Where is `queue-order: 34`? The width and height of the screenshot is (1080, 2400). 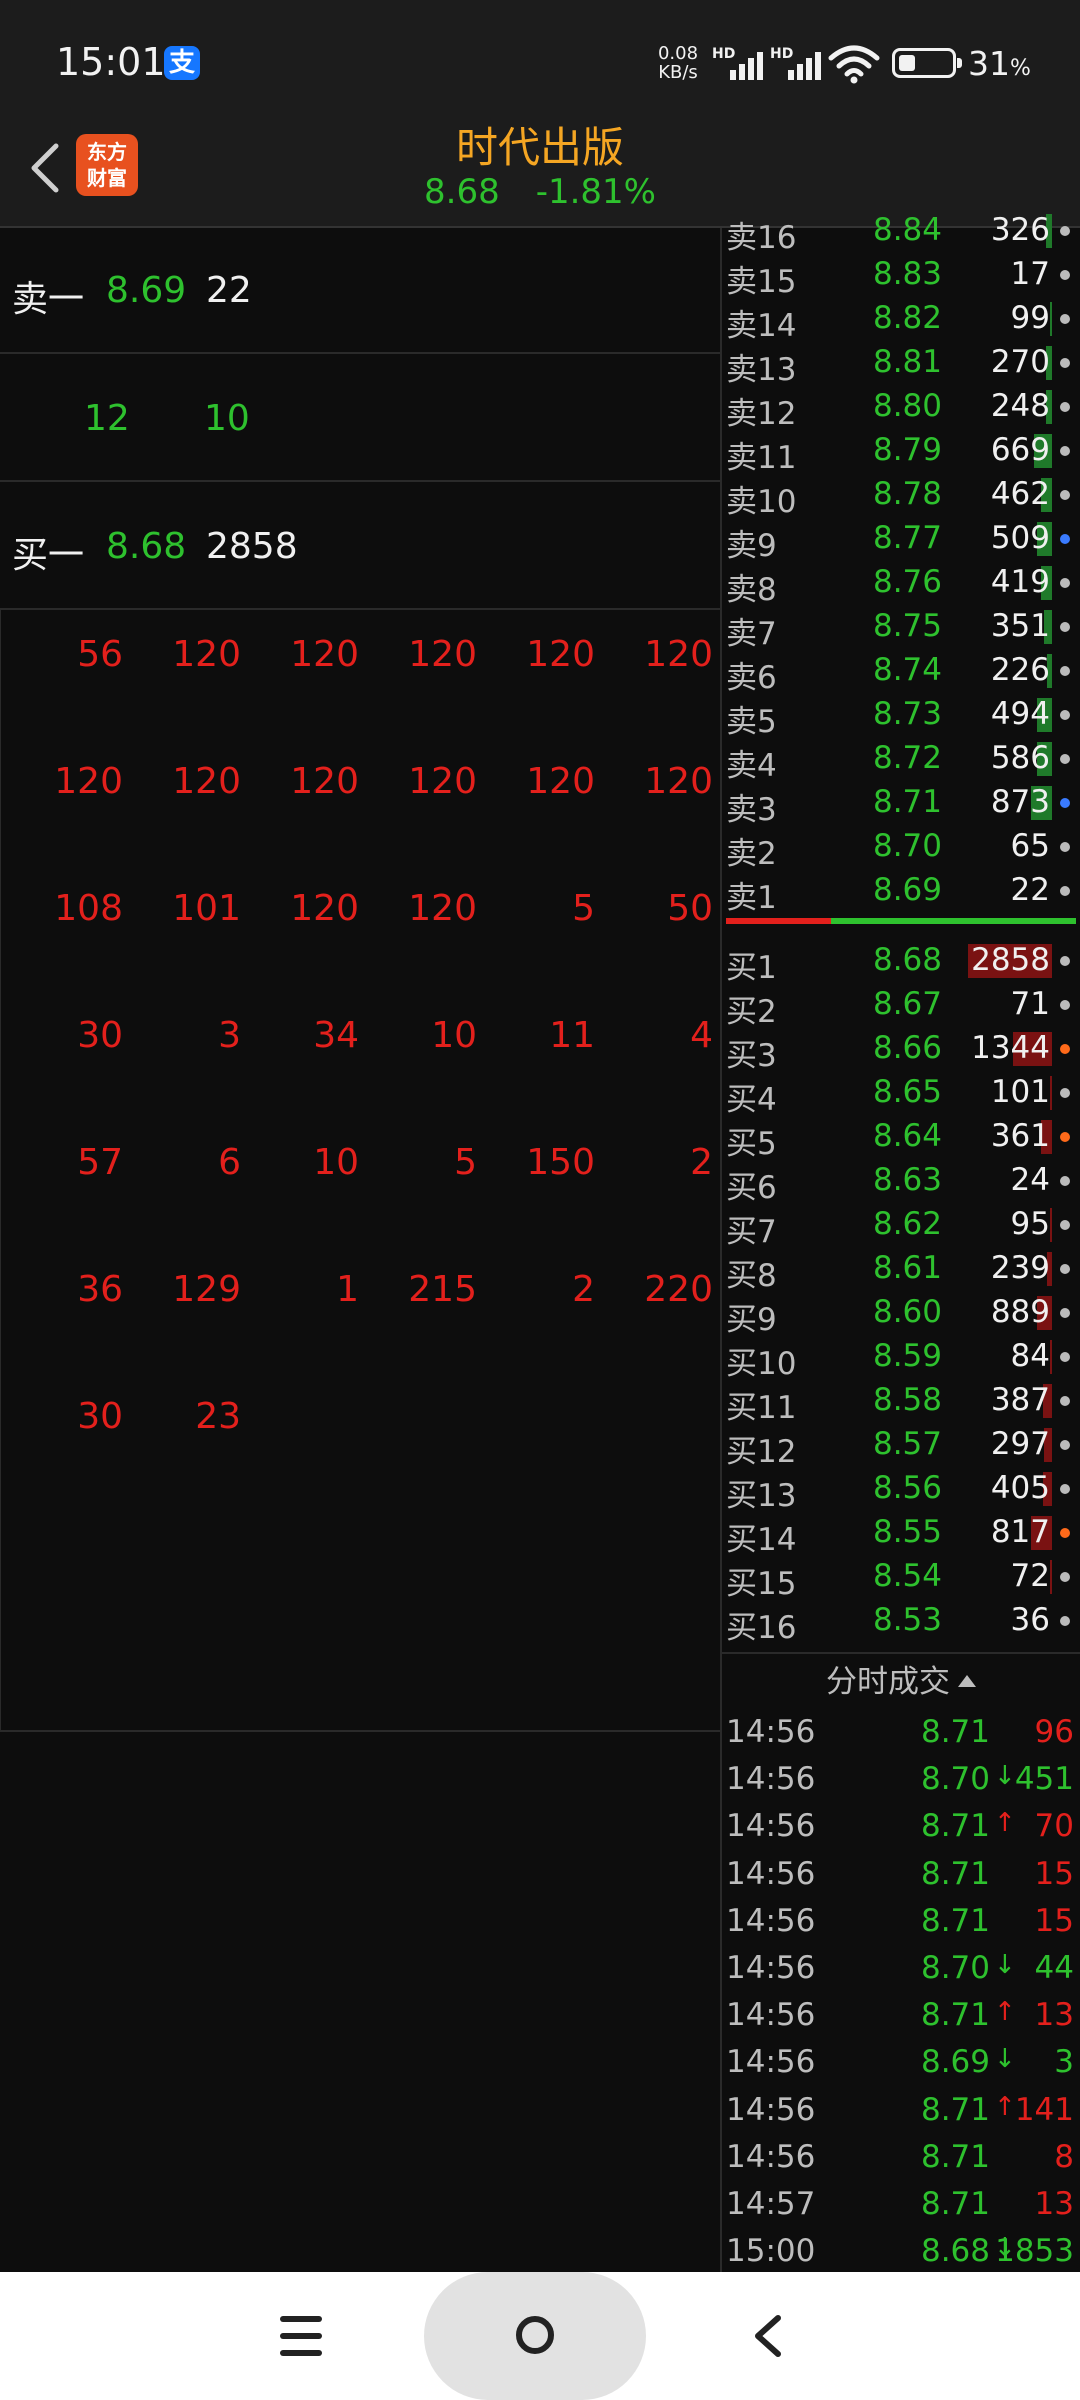
queue-order: 34 is located at coordinates (336, 1035).